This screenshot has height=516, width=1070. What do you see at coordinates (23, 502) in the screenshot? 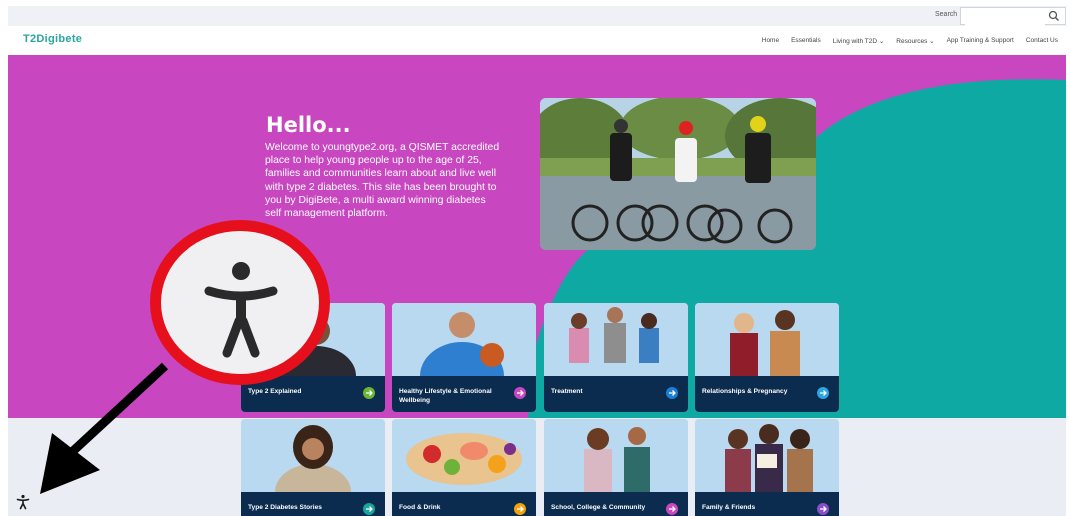
I see `accessibility-icon` at bounding box center [23, 502].